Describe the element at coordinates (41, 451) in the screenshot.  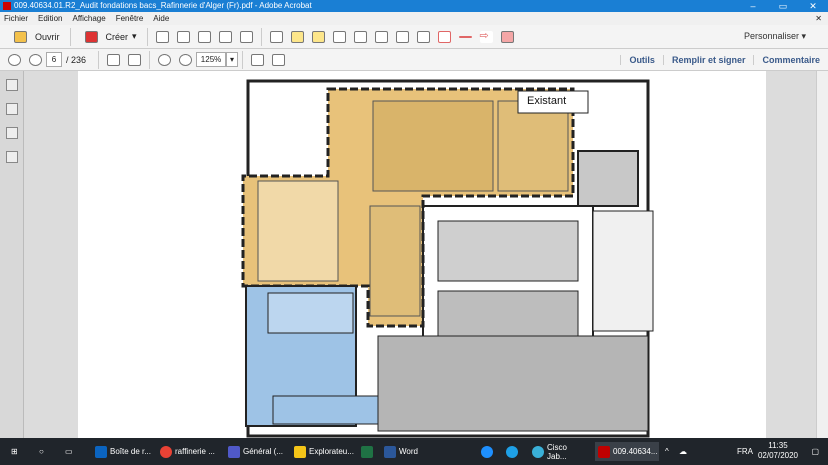
I see `search-icon: ○` at that location.